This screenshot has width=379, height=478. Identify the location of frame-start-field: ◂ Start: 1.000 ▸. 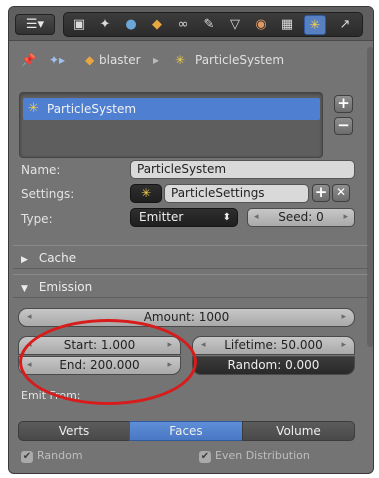
(99, 345).